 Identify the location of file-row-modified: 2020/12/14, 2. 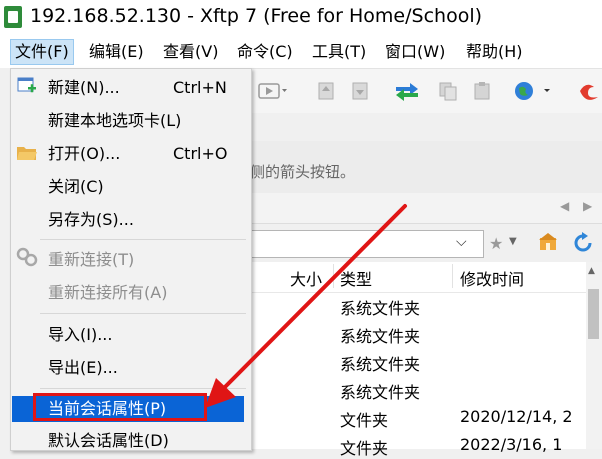
(516, 416).